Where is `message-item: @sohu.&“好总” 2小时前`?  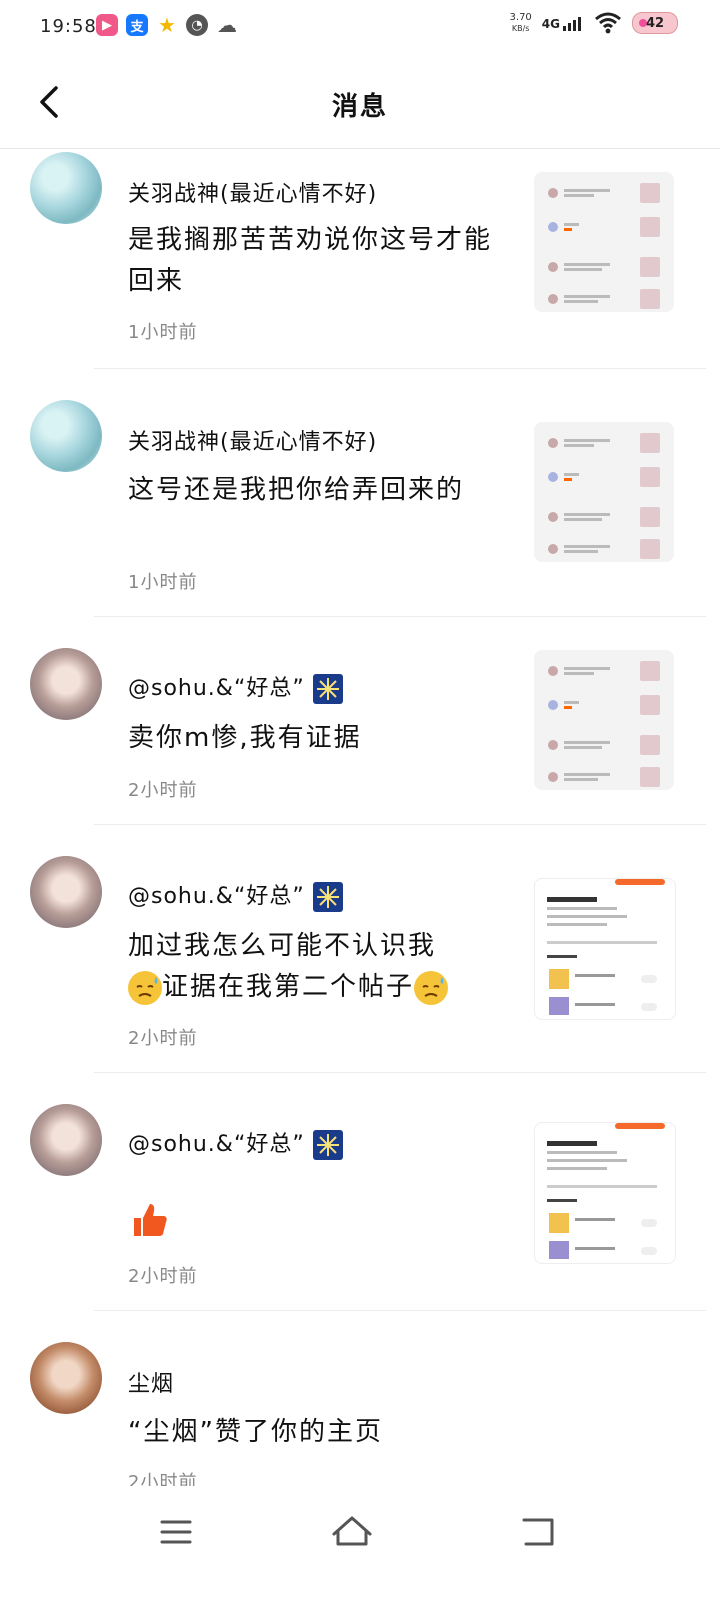
message-item: @sohu.&“好总” 2小时前 is located at coordinates (360, 1206).